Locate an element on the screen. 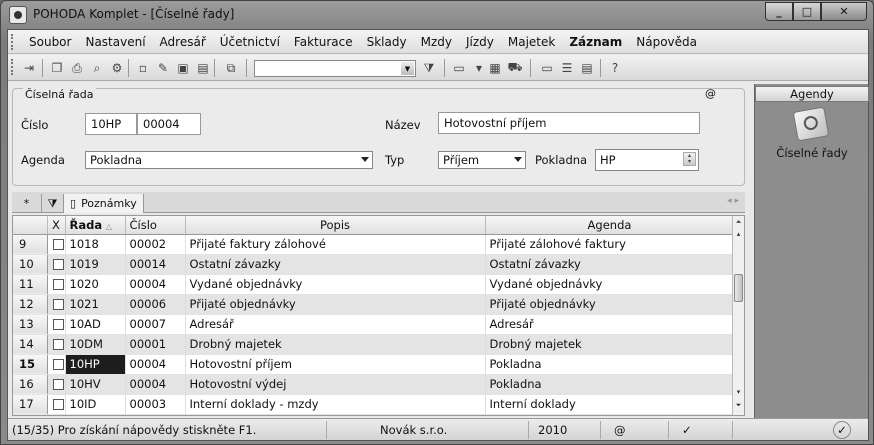  scroll-up-icon: ▴ is located at coordinates (738, 236).